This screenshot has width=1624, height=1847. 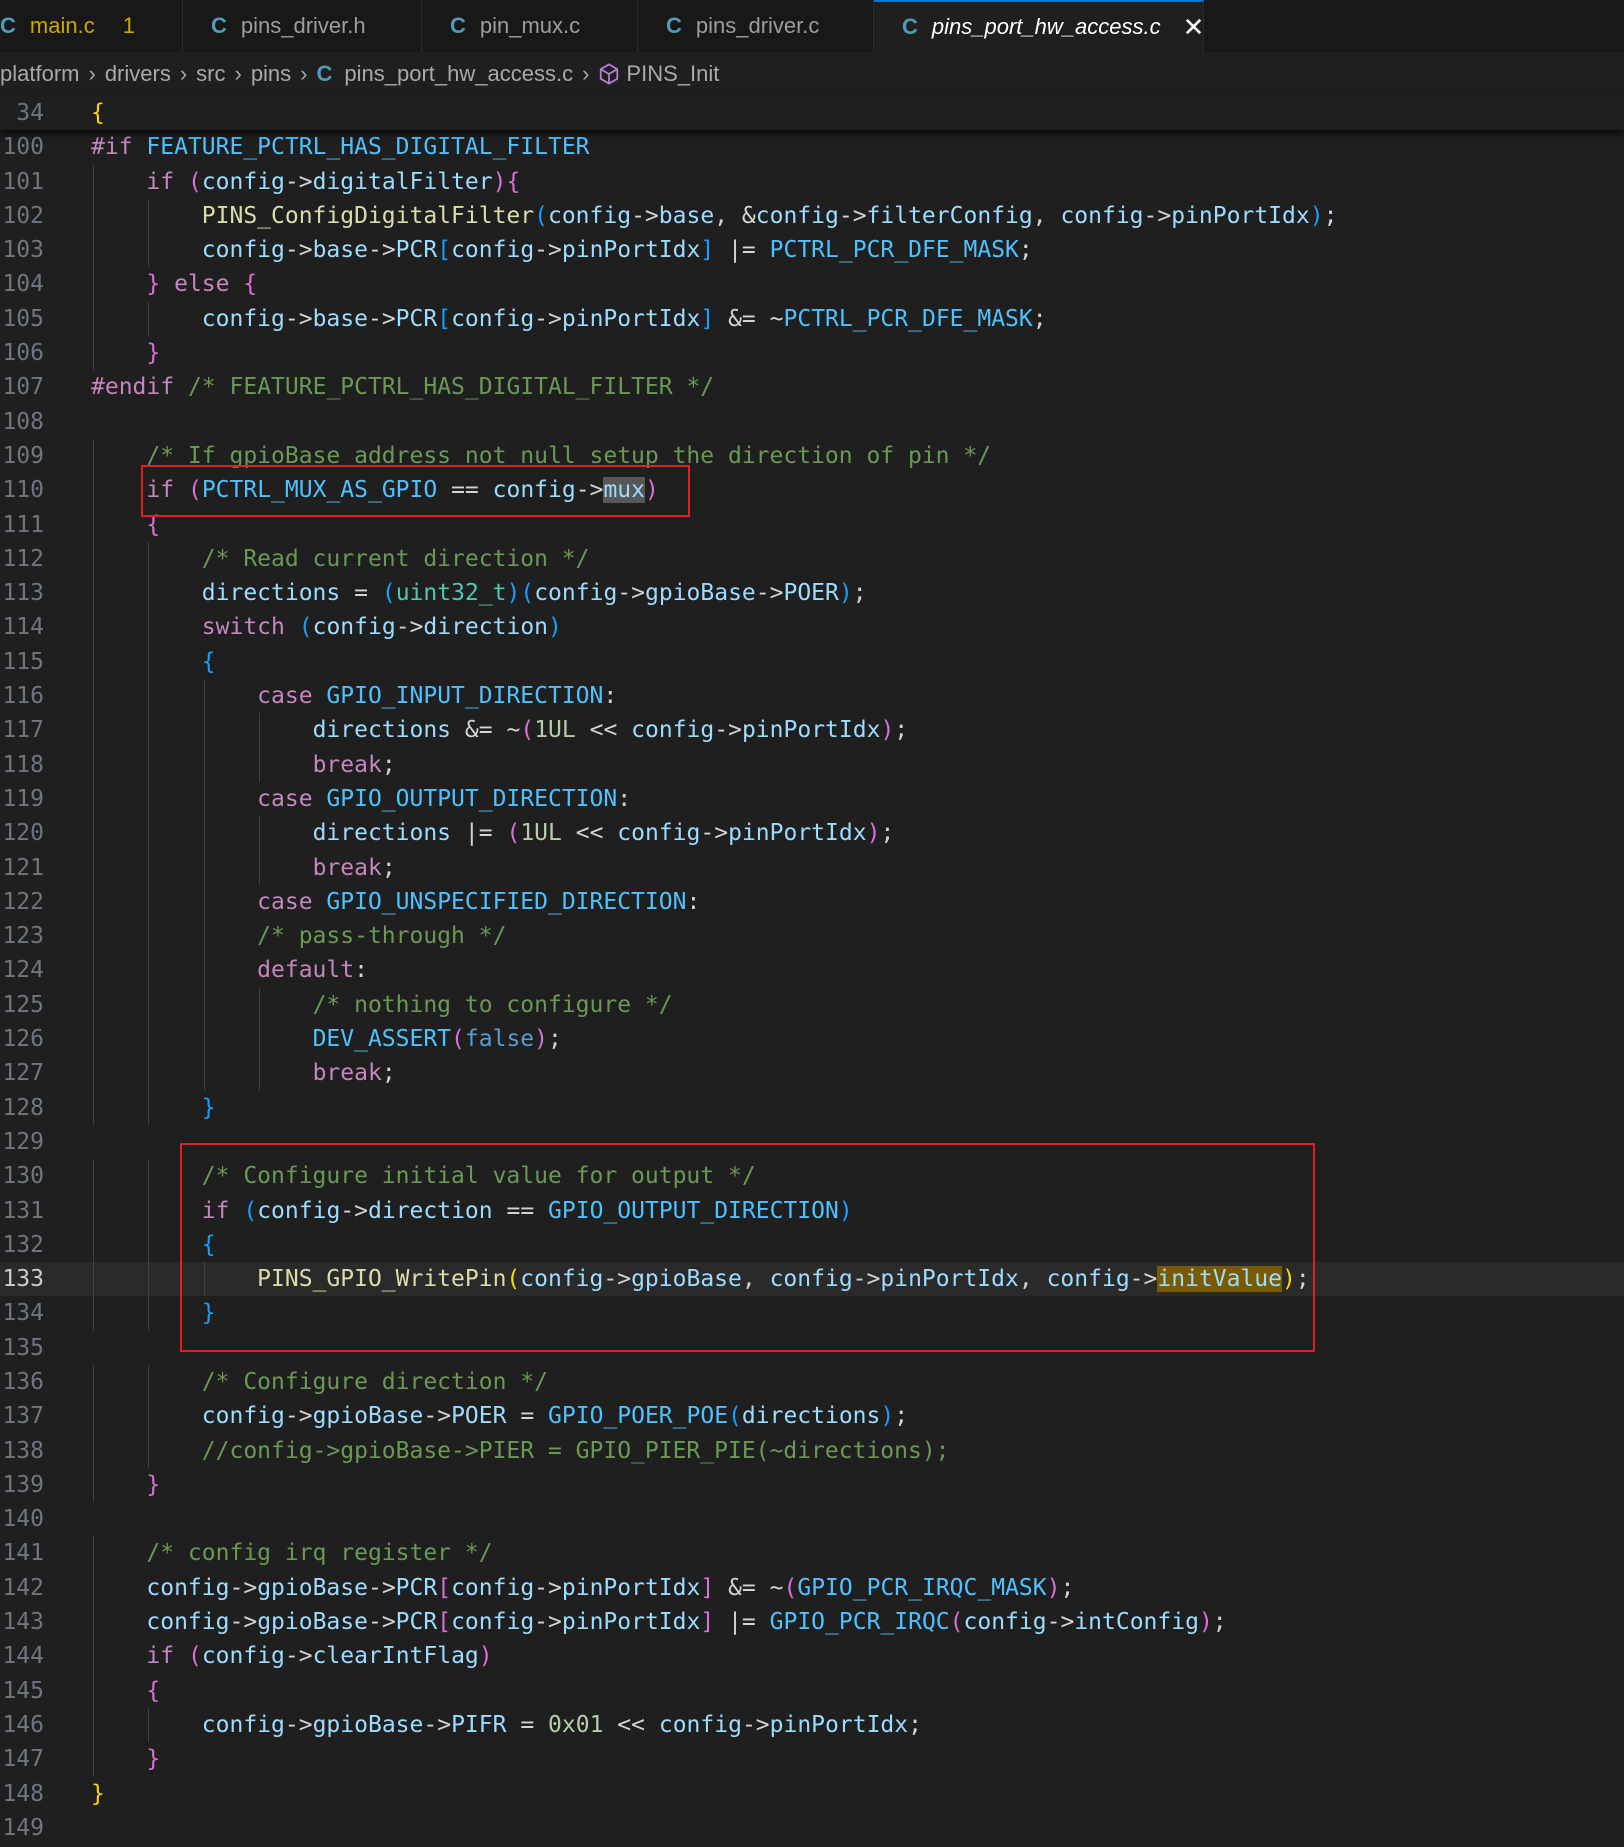 I want to click on code-line: 149, so click(x=812, y=1828).